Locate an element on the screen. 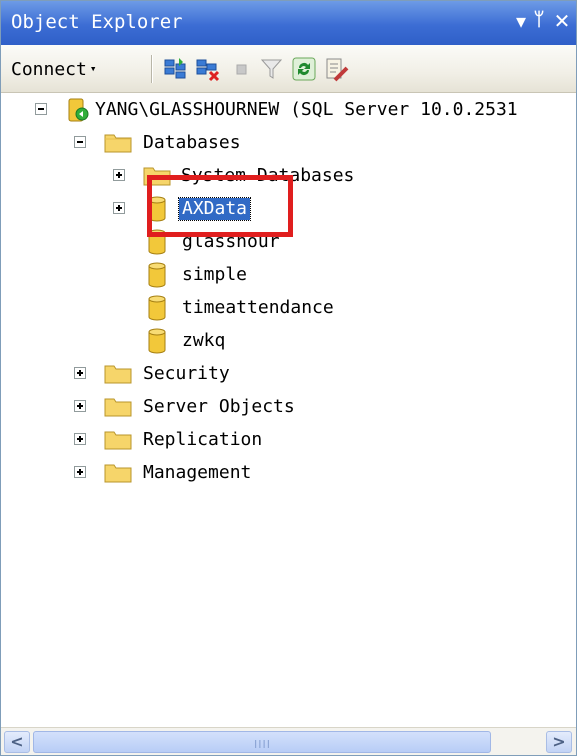 This screenshot has height=756, width=577. scrollbar-thumb: IIII is located at coordinates (262, 742).